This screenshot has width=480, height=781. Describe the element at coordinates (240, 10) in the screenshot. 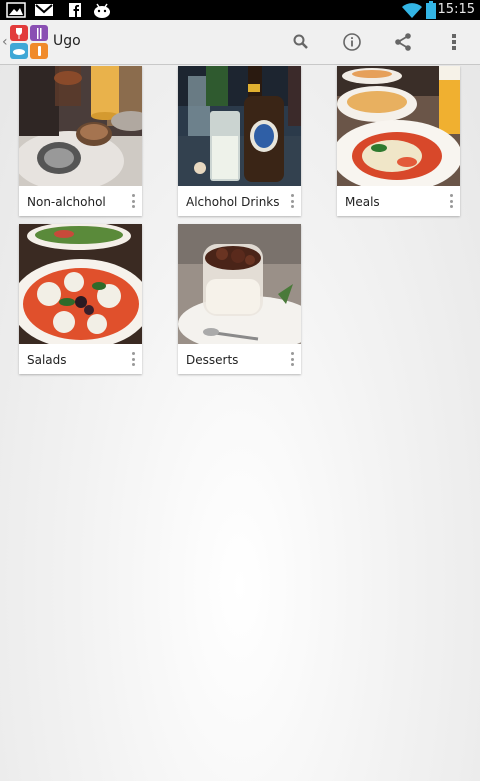

I see `status-bar: 15:15` at that location.